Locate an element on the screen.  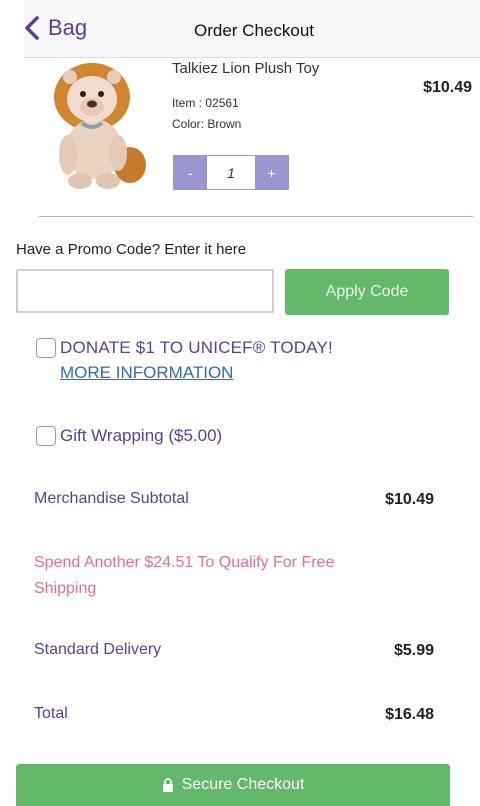
apply-code-button: Apply Code is located at coordinates (367, 292).